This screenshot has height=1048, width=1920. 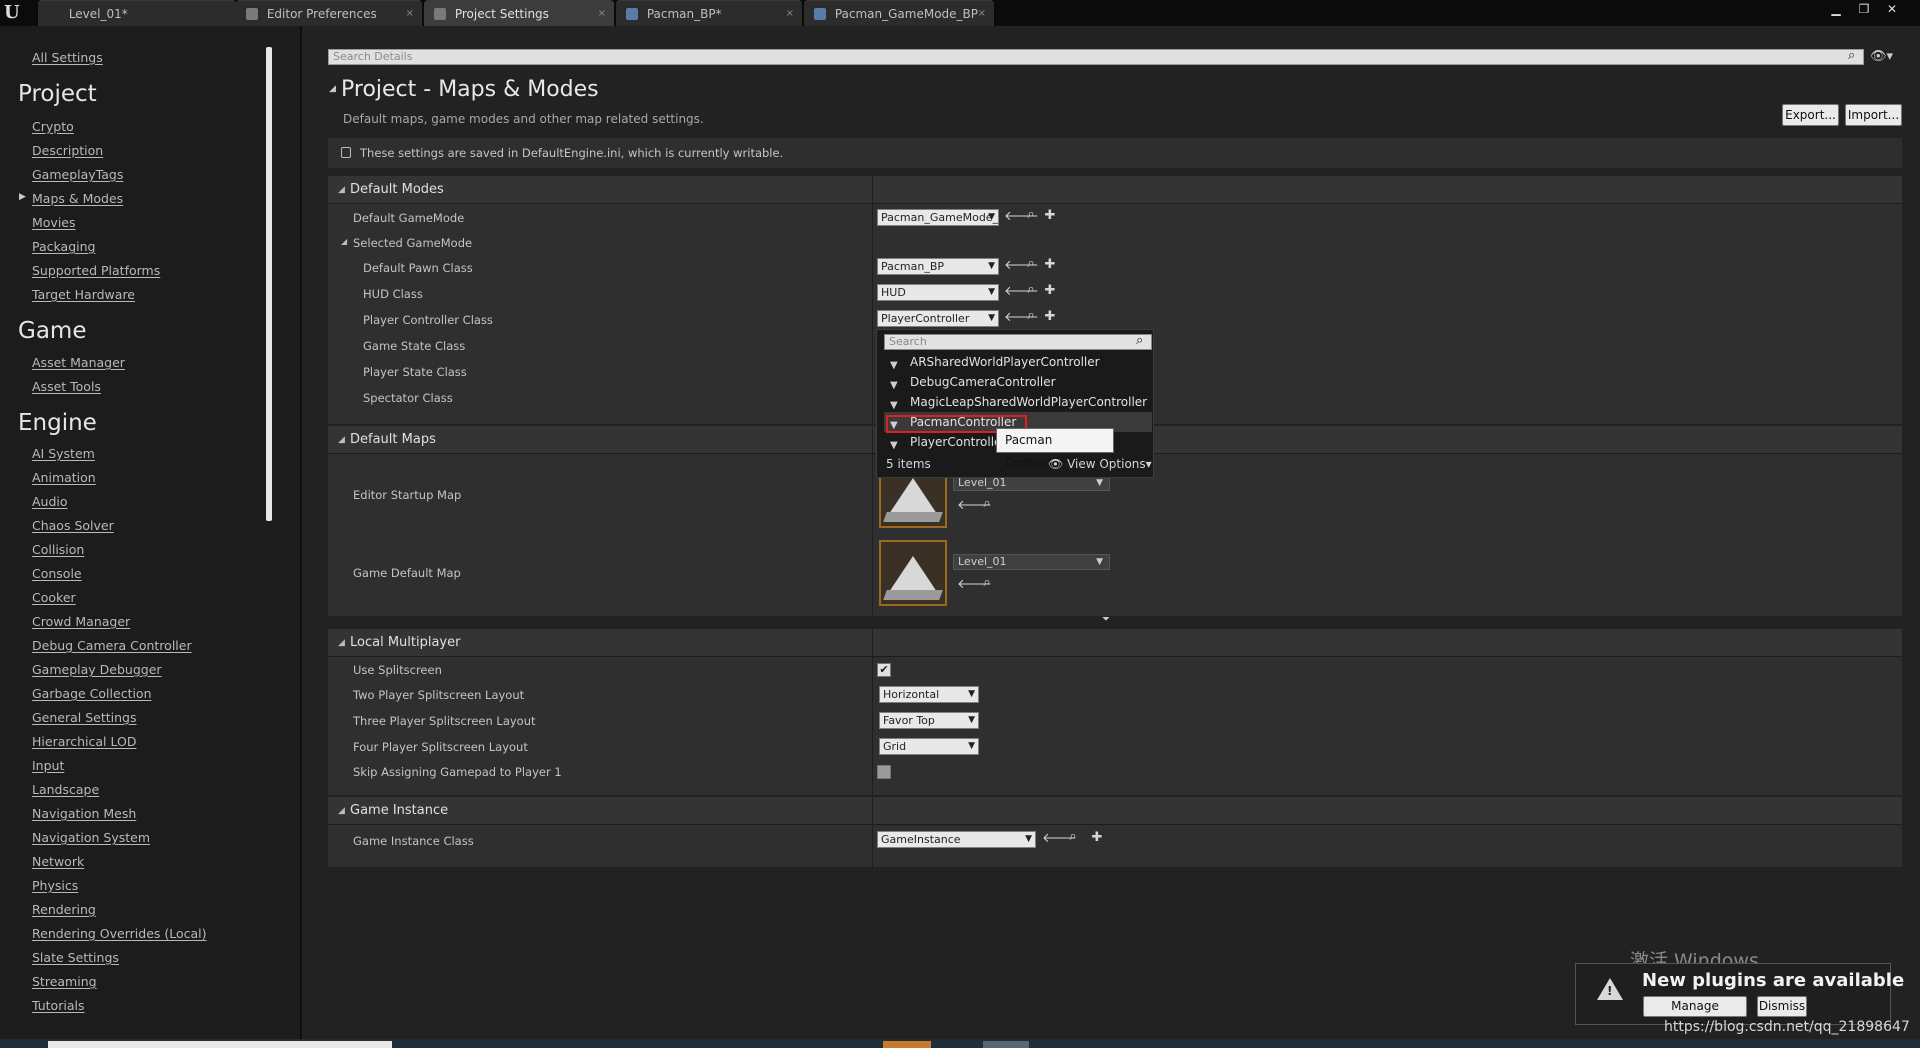 I want to click on section-local-multiplayer: ◢ Local Multiplayer, so click(x=1115, y=643).